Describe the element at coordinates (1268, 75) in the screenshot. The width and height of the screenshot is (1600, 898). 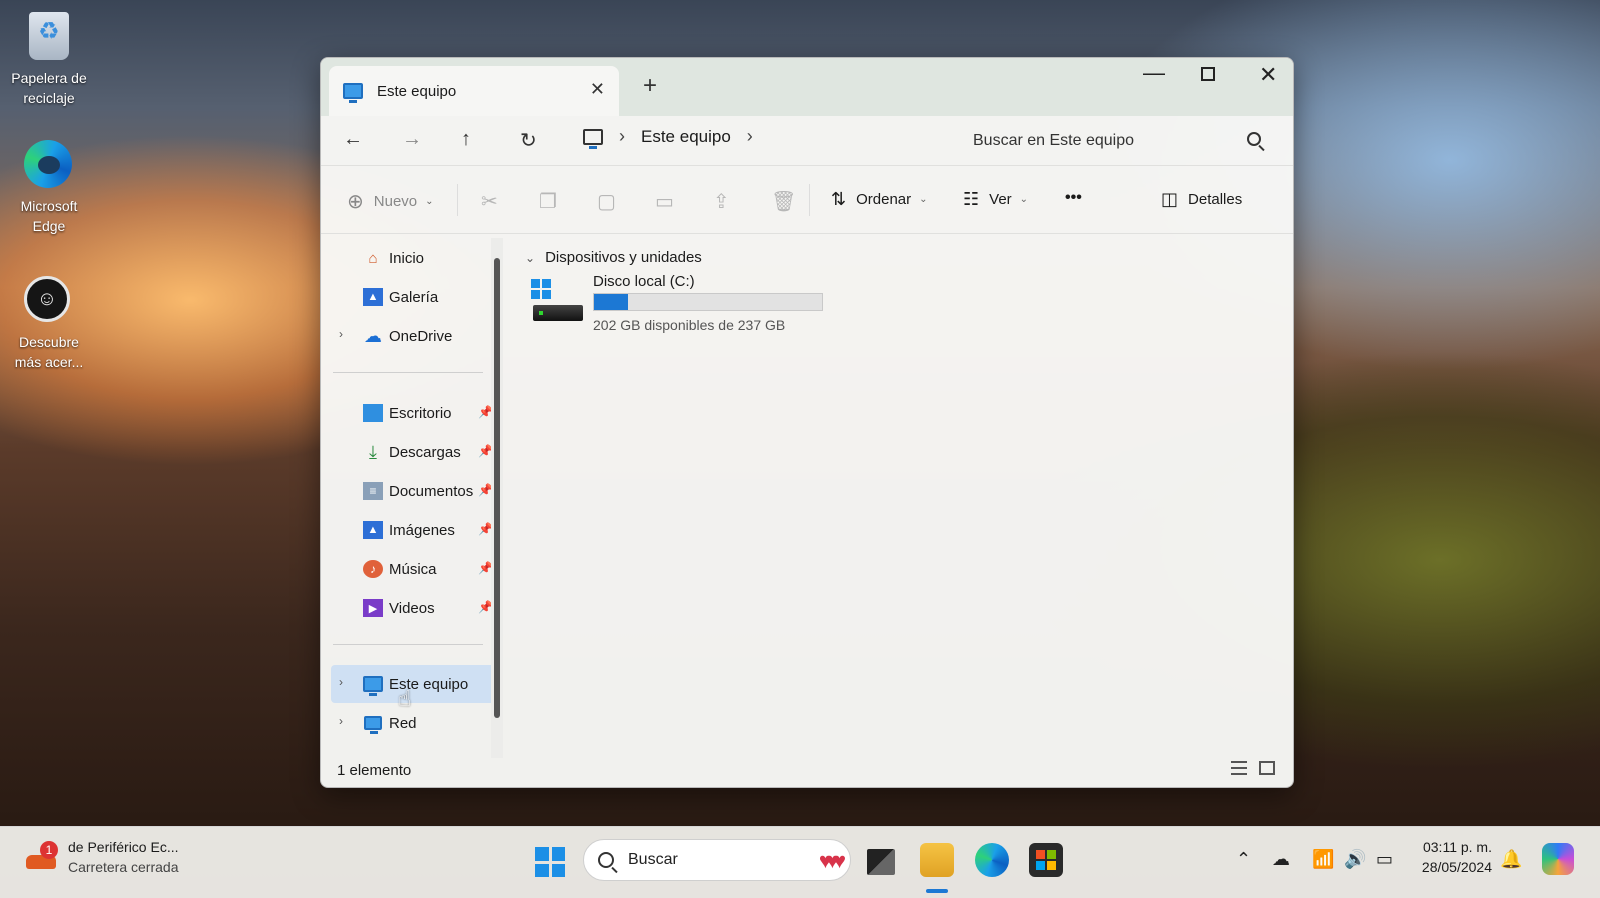
I see `close-window-button: ✕` at that location.